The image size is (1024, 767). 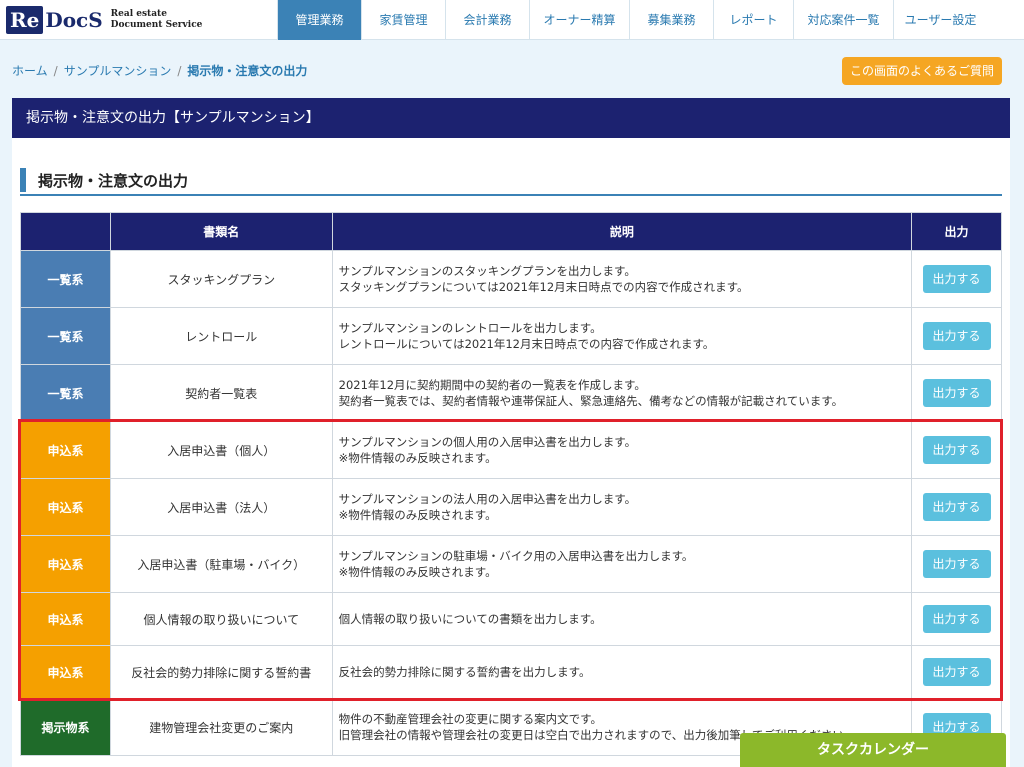 What do you see at coordinates (319, 20) in the screenshot?
I see `nav-kanri: 管理業務` at bounding box center [319, 20].